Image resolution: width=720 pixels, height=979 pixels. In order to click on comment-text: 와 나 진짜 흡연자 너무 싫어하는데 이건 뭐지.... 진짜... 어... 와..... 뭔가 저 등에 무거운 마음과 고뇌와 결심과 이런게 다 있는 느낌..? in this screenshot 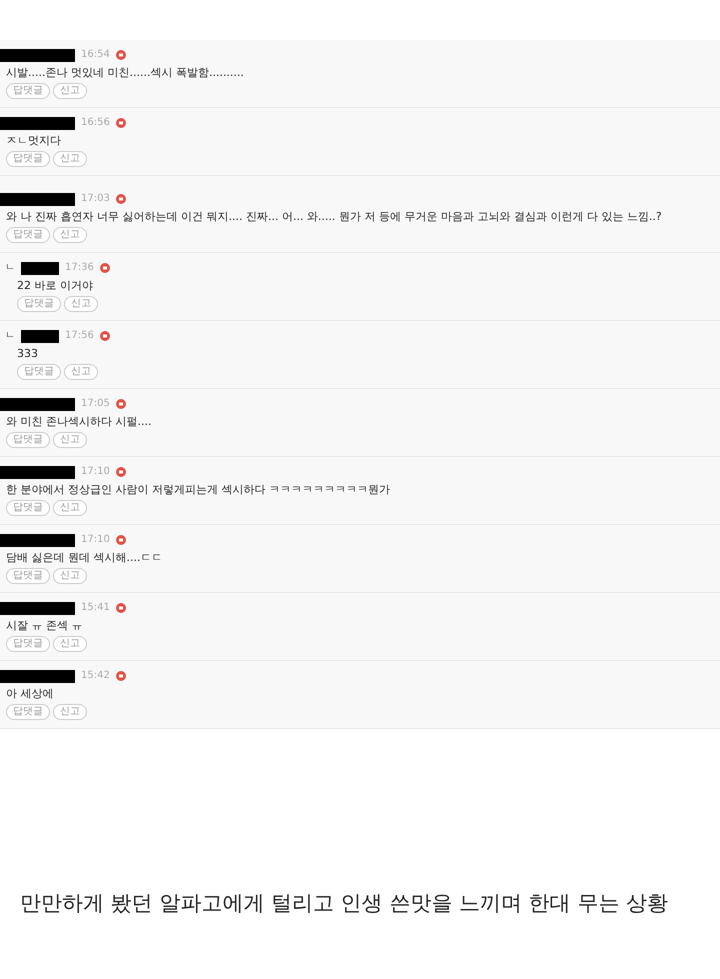, I will do `click(334, 217)`.